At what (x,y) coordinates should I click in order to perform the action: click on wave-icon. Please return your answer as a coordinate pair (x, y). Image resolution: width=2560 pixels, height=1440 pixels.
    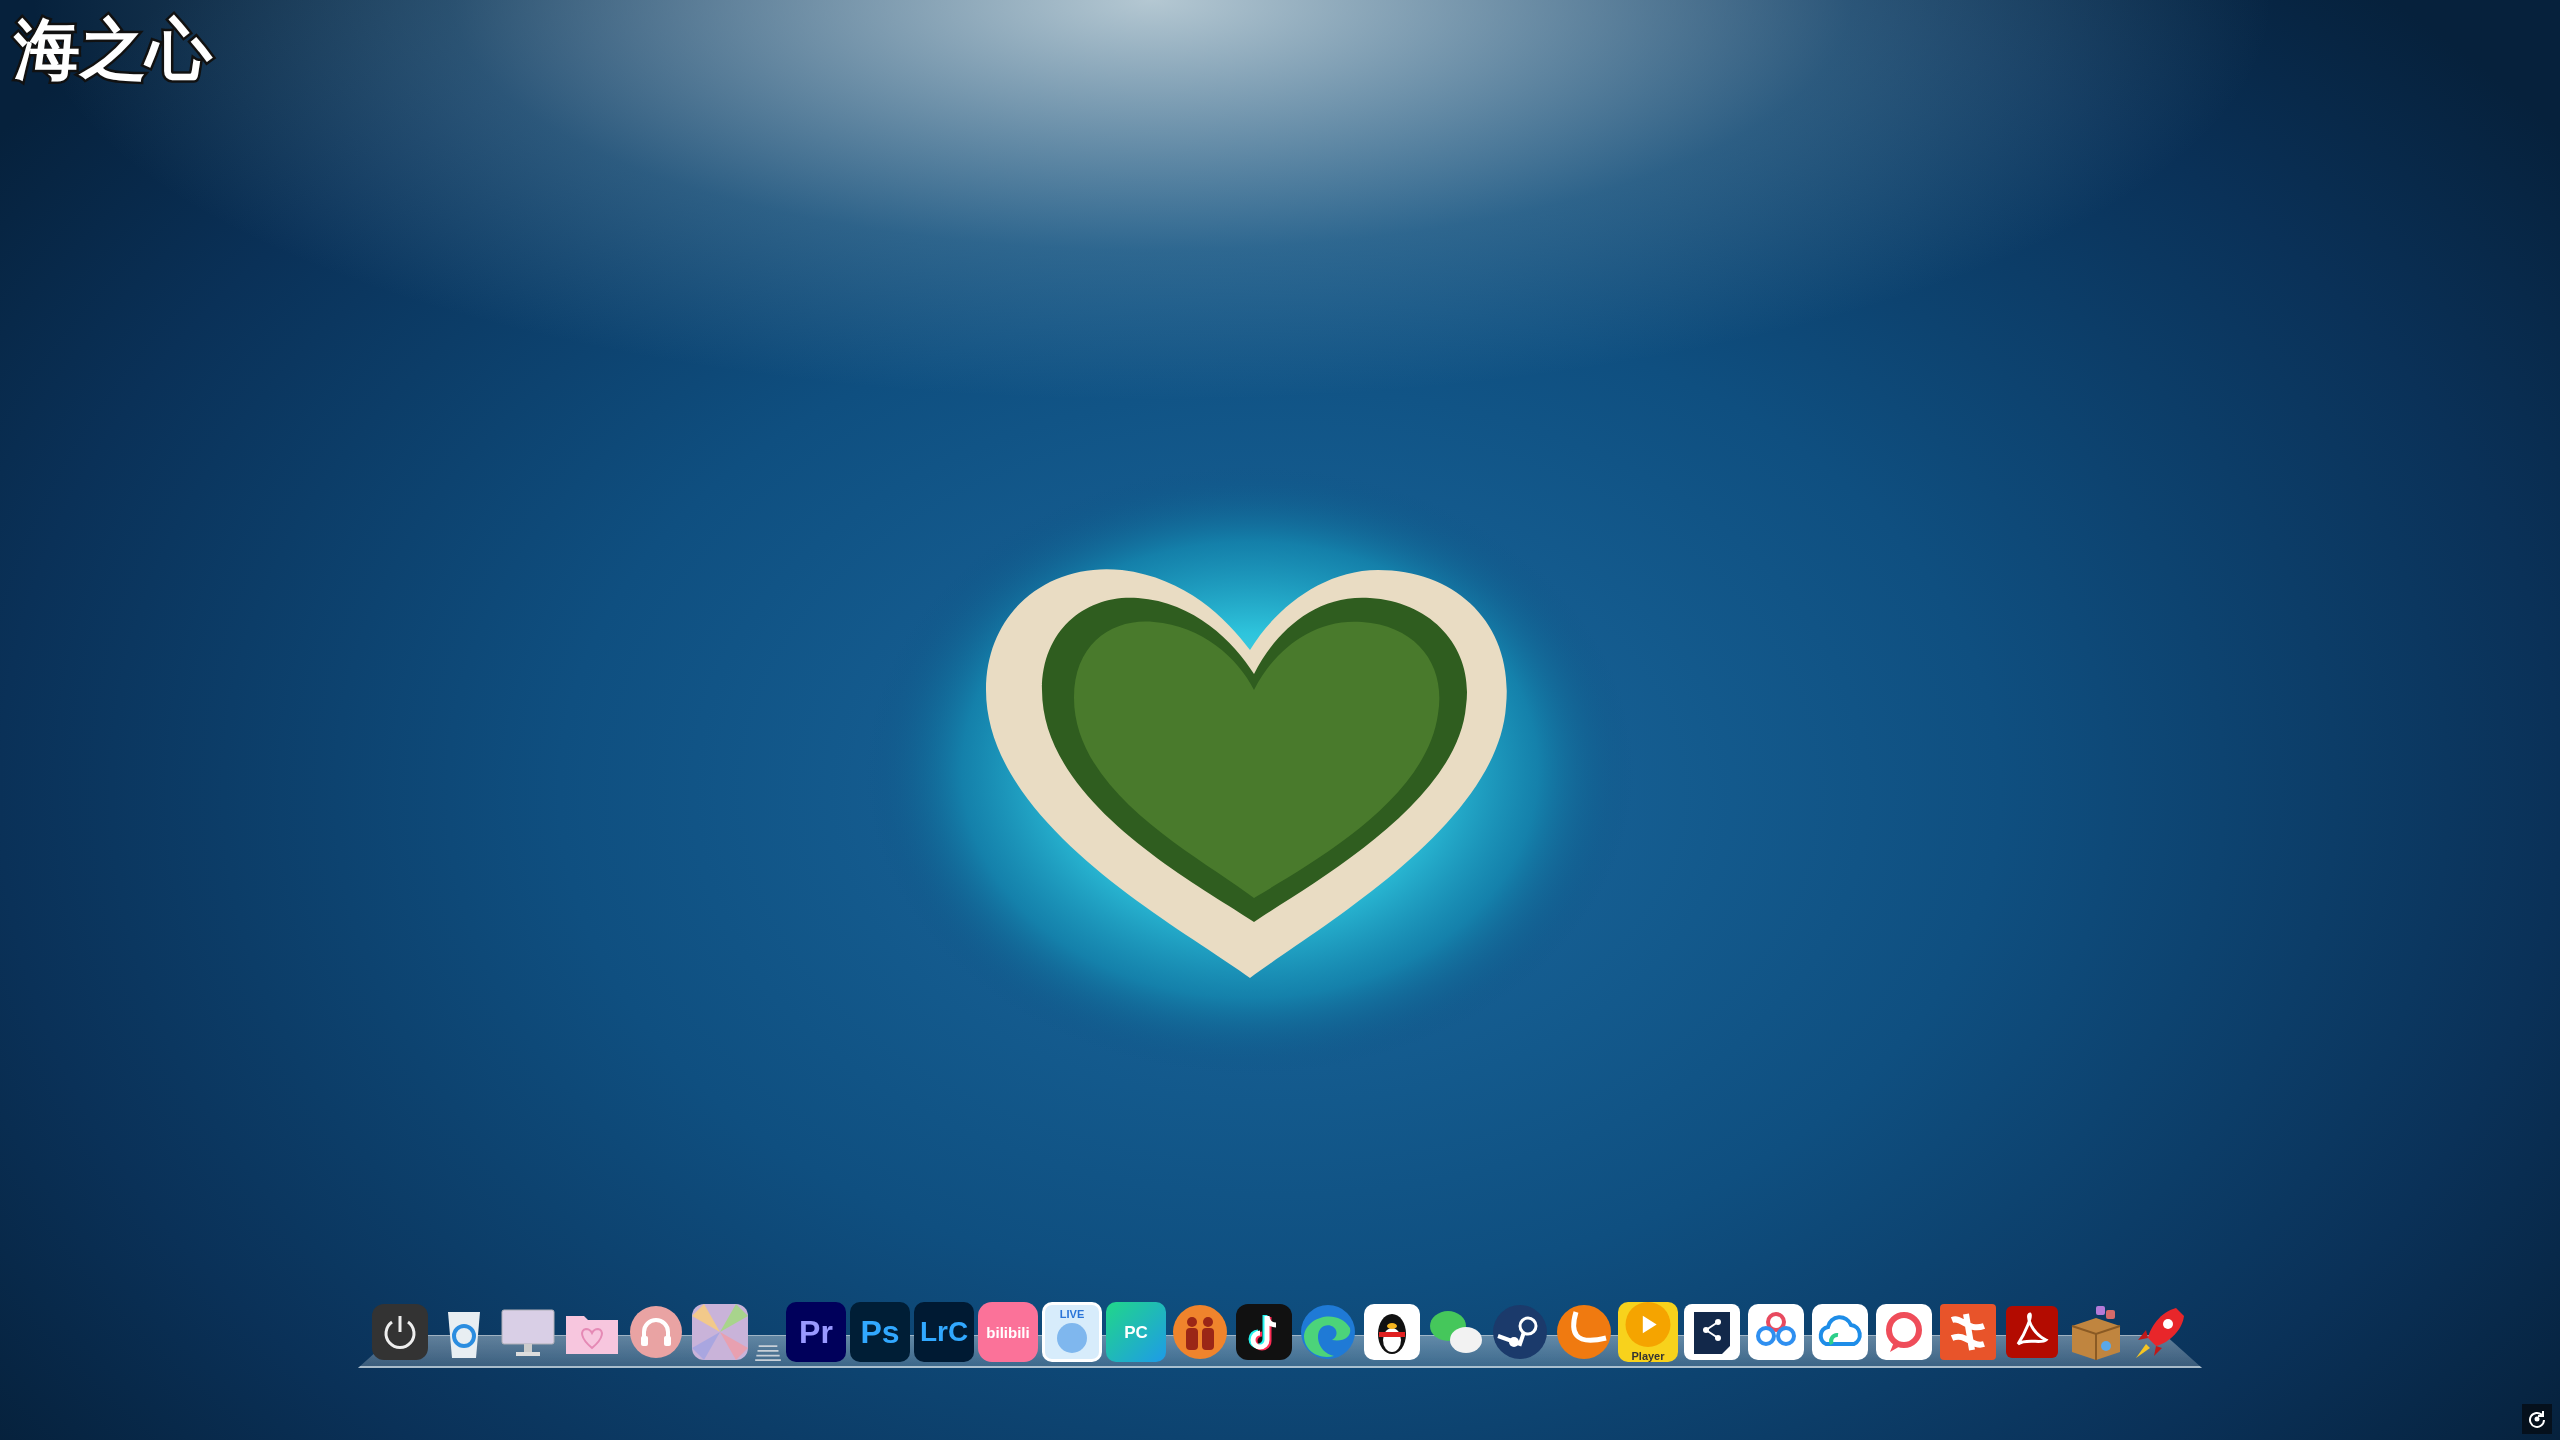
    Looking at the image, I should click on (1328, 1332).